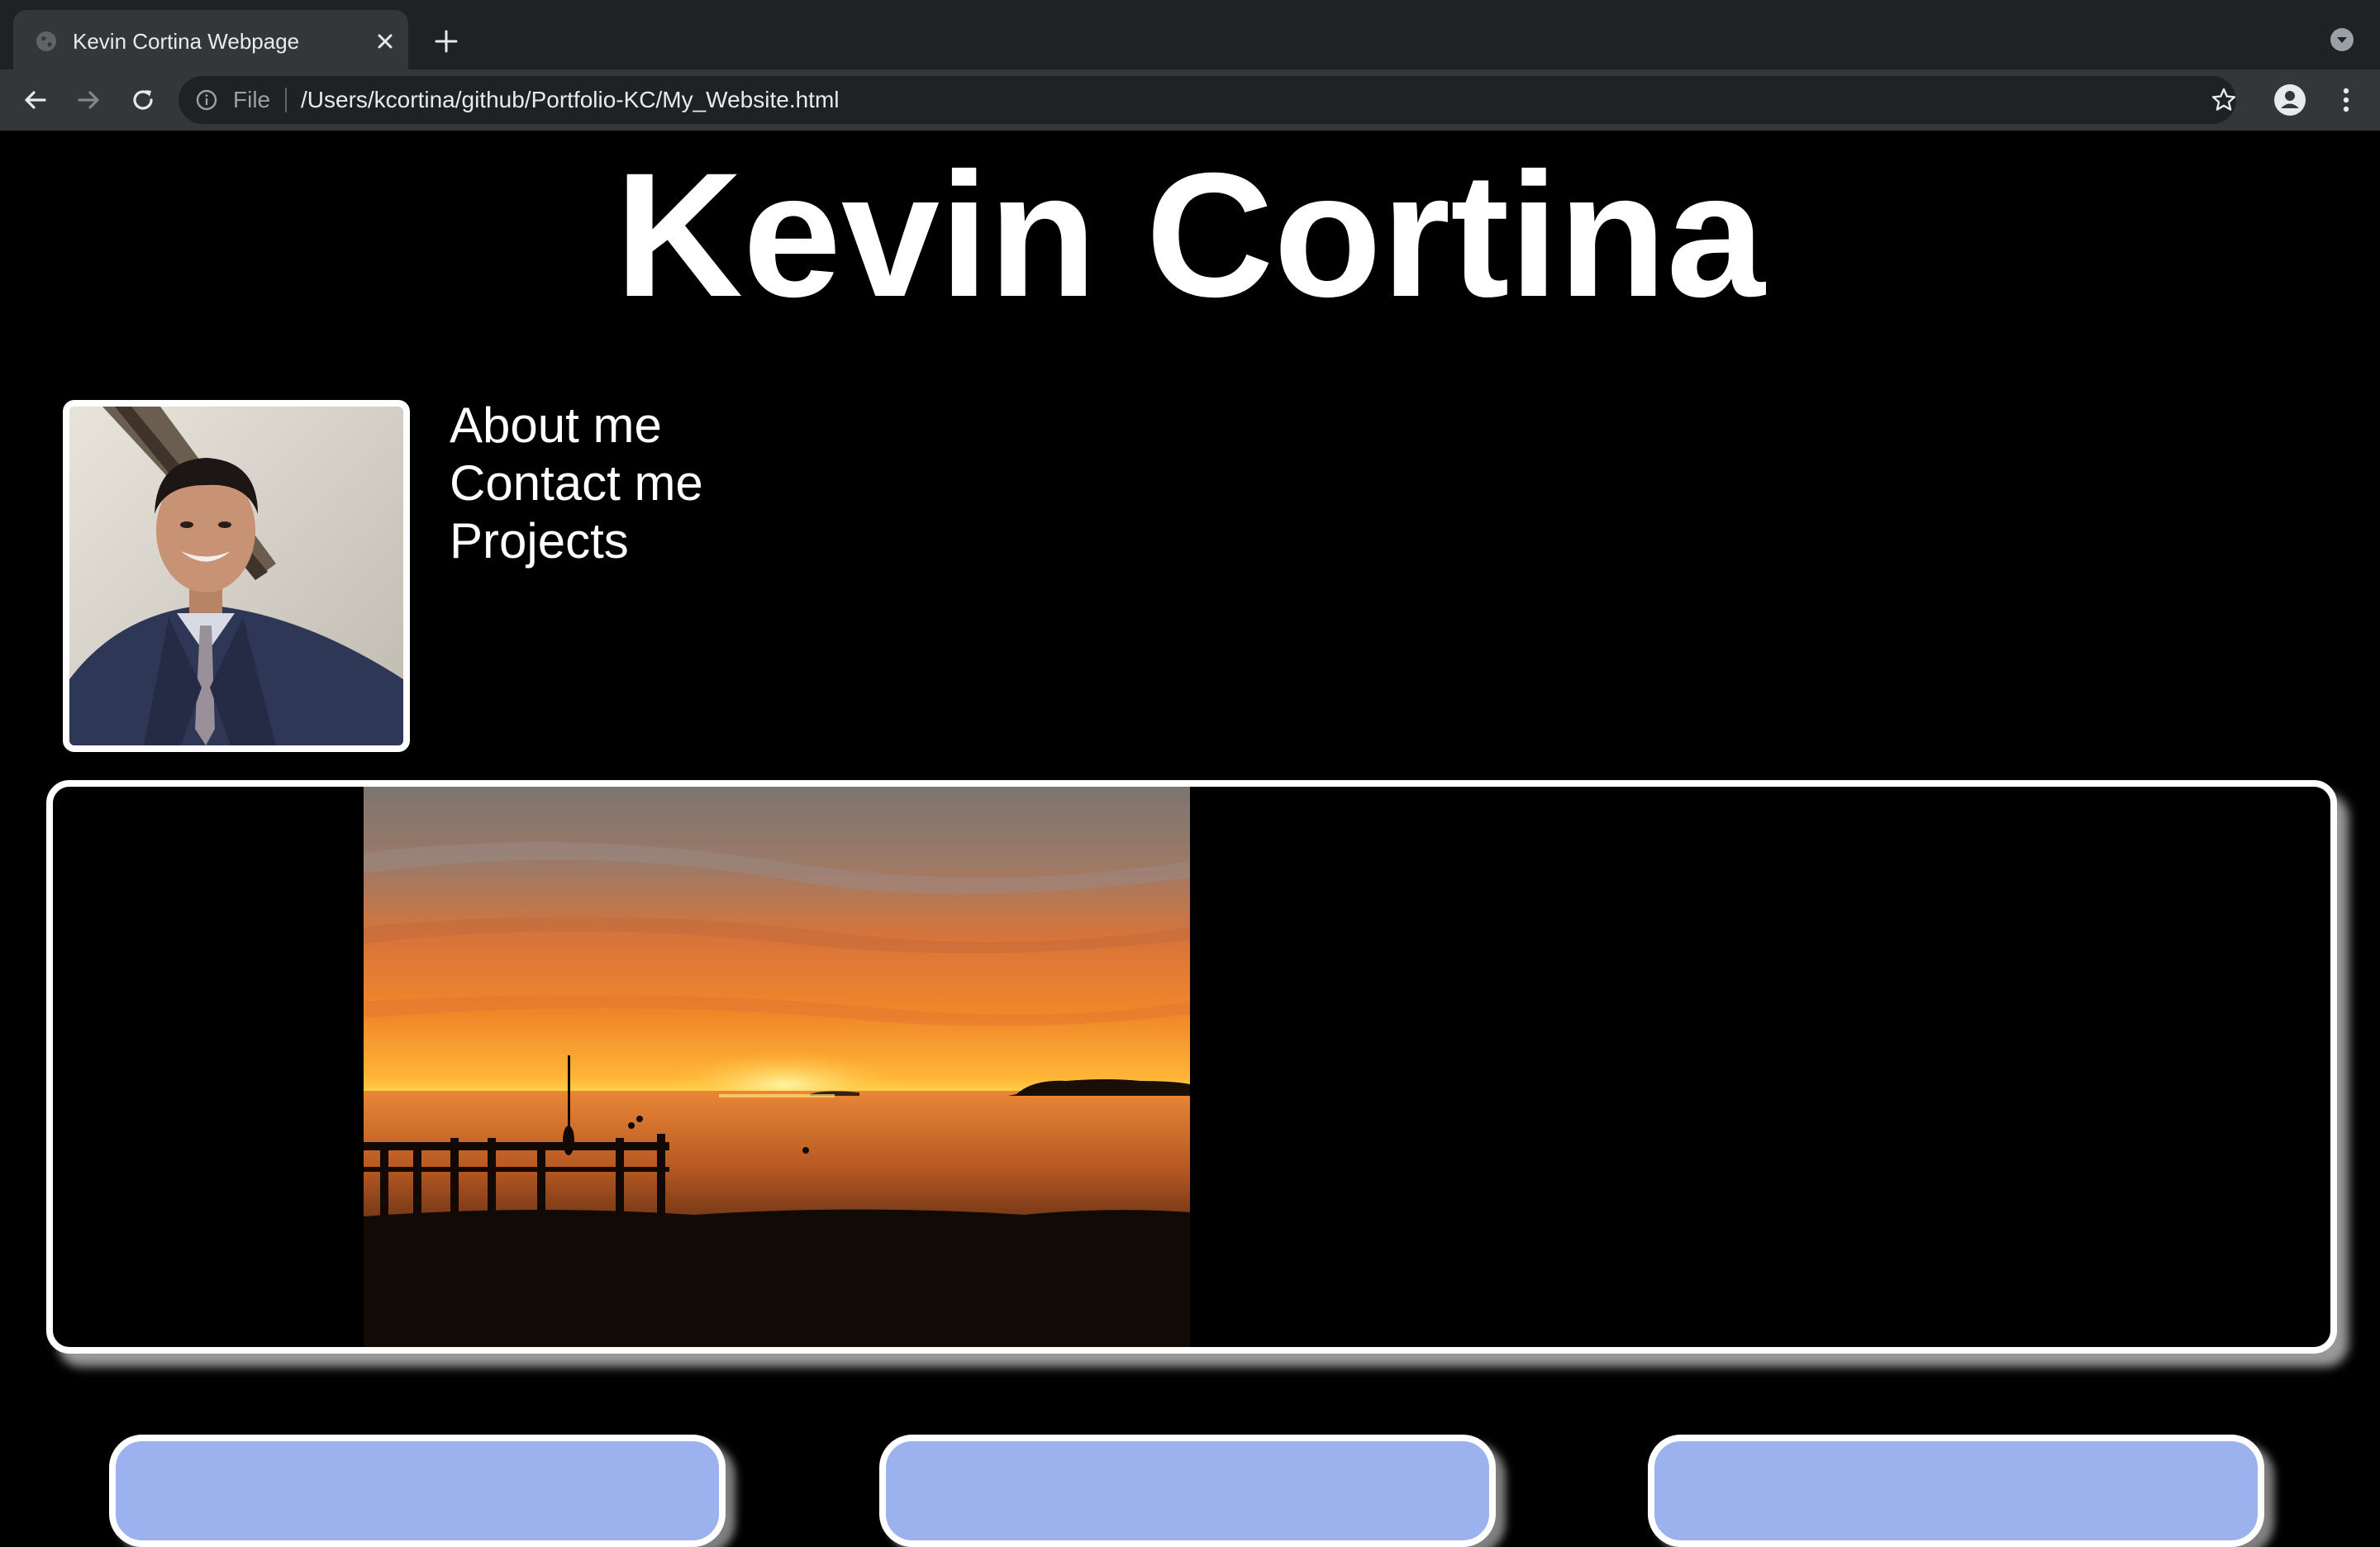 The height and width of the screenshot is (1547, 2380). What do you see at coordinates (186, 41) in the screenshot?
I see `tab-title: Kevin Cortina Webpage` at bounding box center [186, 41].